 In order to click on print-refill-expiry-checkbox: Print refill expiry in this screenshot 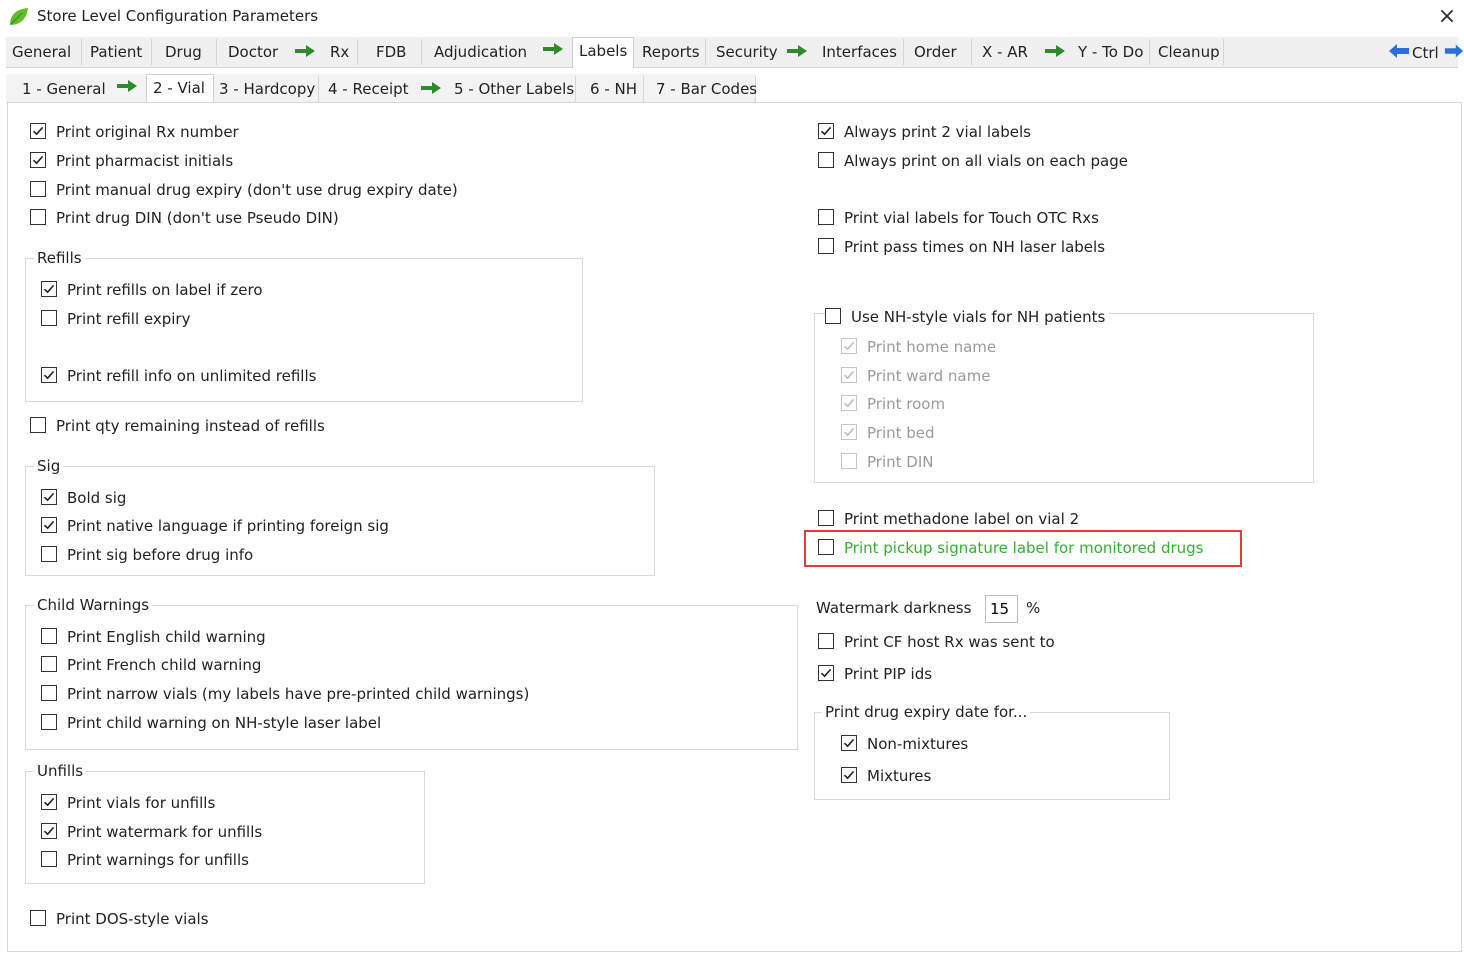, I will do `click(115, 319)`.